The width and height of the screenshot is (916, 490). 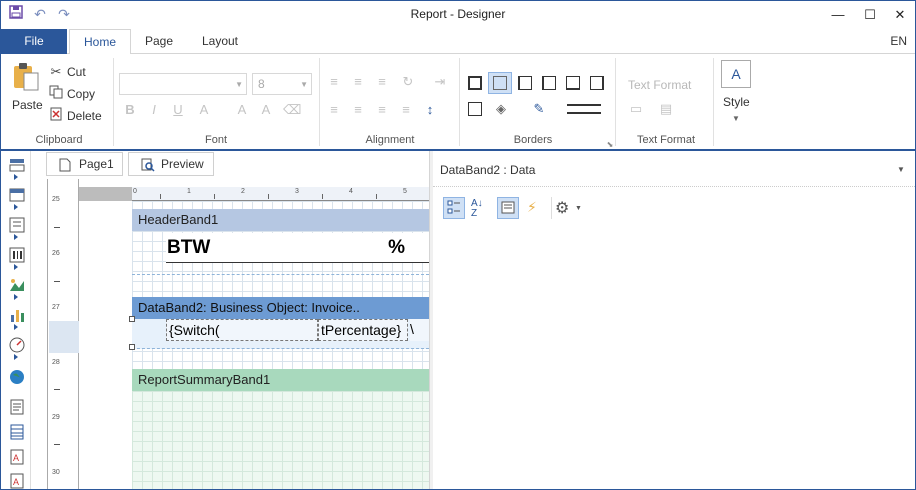 I want to click on table-icon, so click(x=17, y=432).